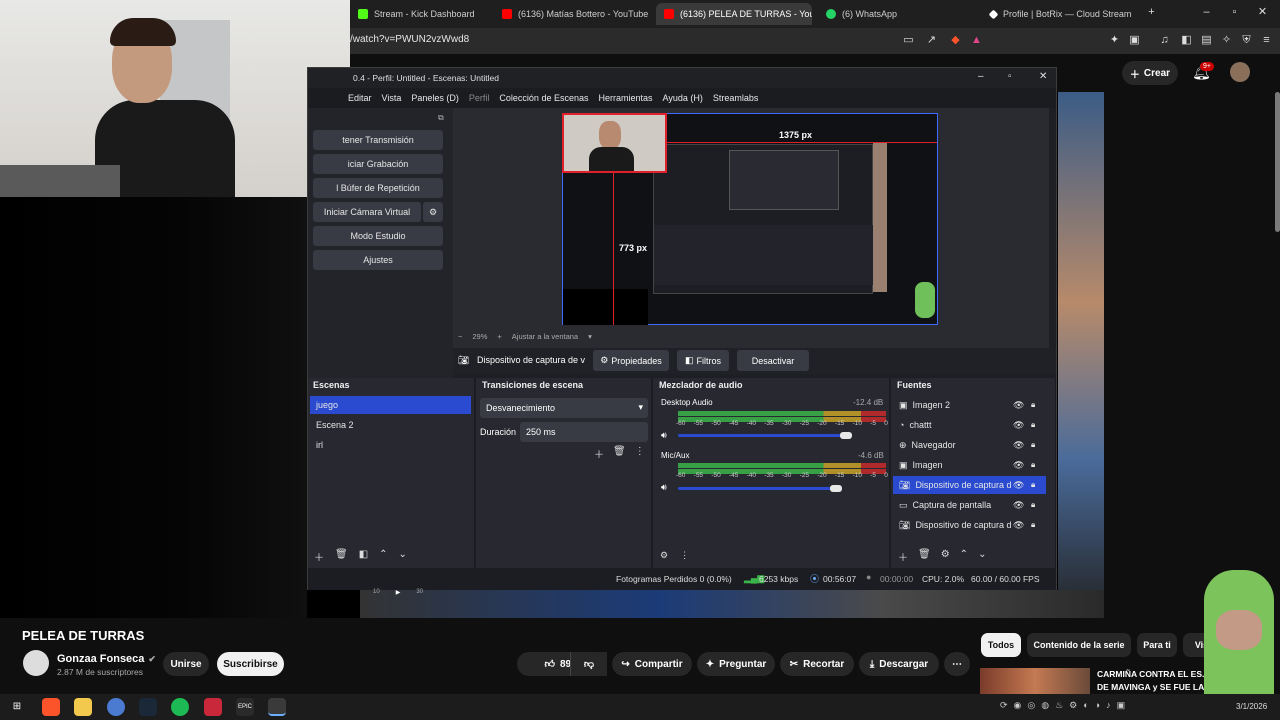 This screenshot has width=1280, height=720. Describe the element at coordinates (599, 453) in the screenshot. I see `add-transition-icon: ＋` at that location.